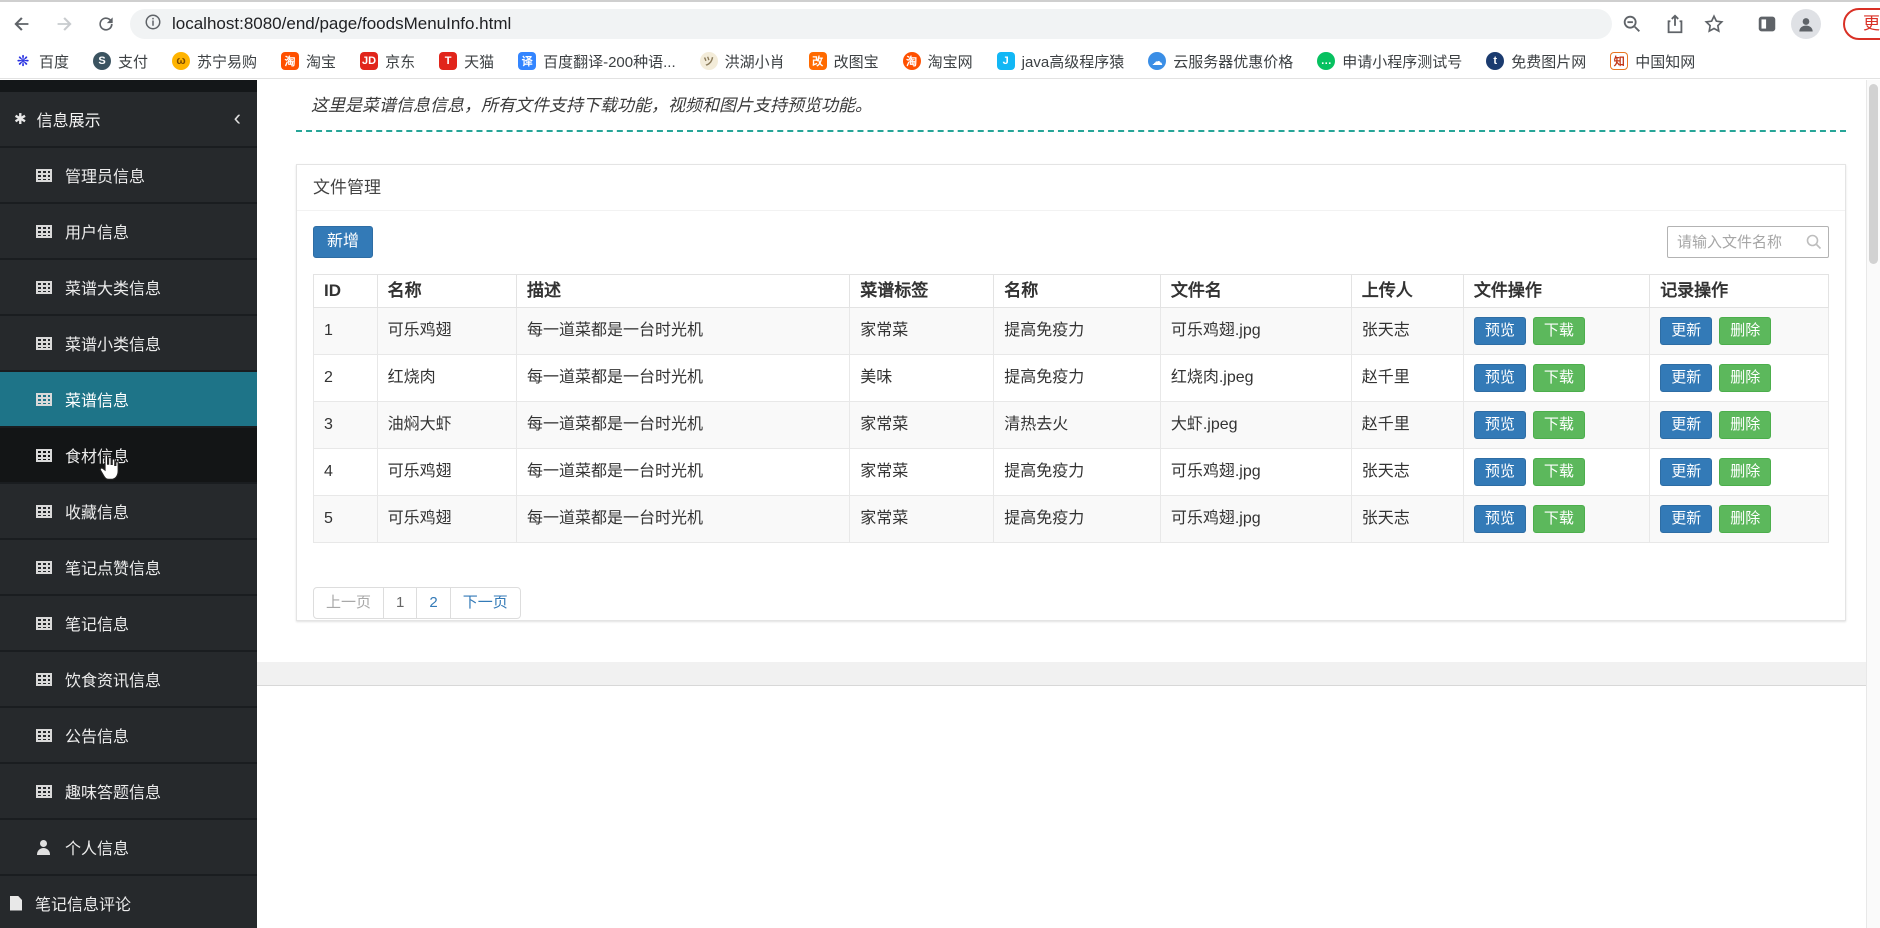  I want to click on next-page-button: 下一页, so click(485, 603).